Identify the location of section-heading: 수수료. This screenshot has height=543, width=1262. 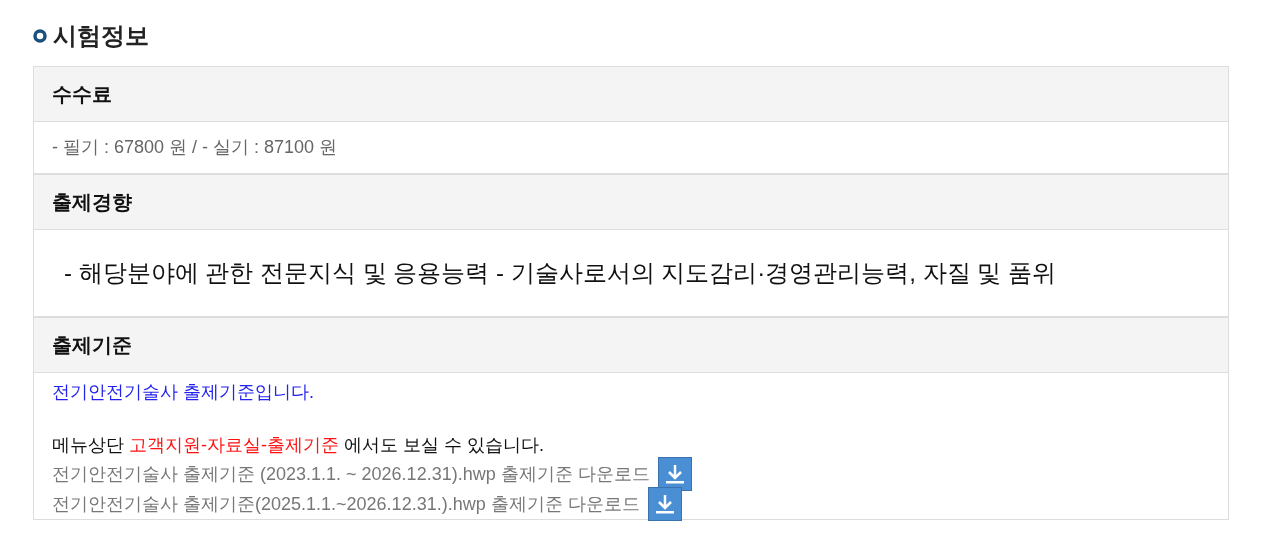
(82, 94).